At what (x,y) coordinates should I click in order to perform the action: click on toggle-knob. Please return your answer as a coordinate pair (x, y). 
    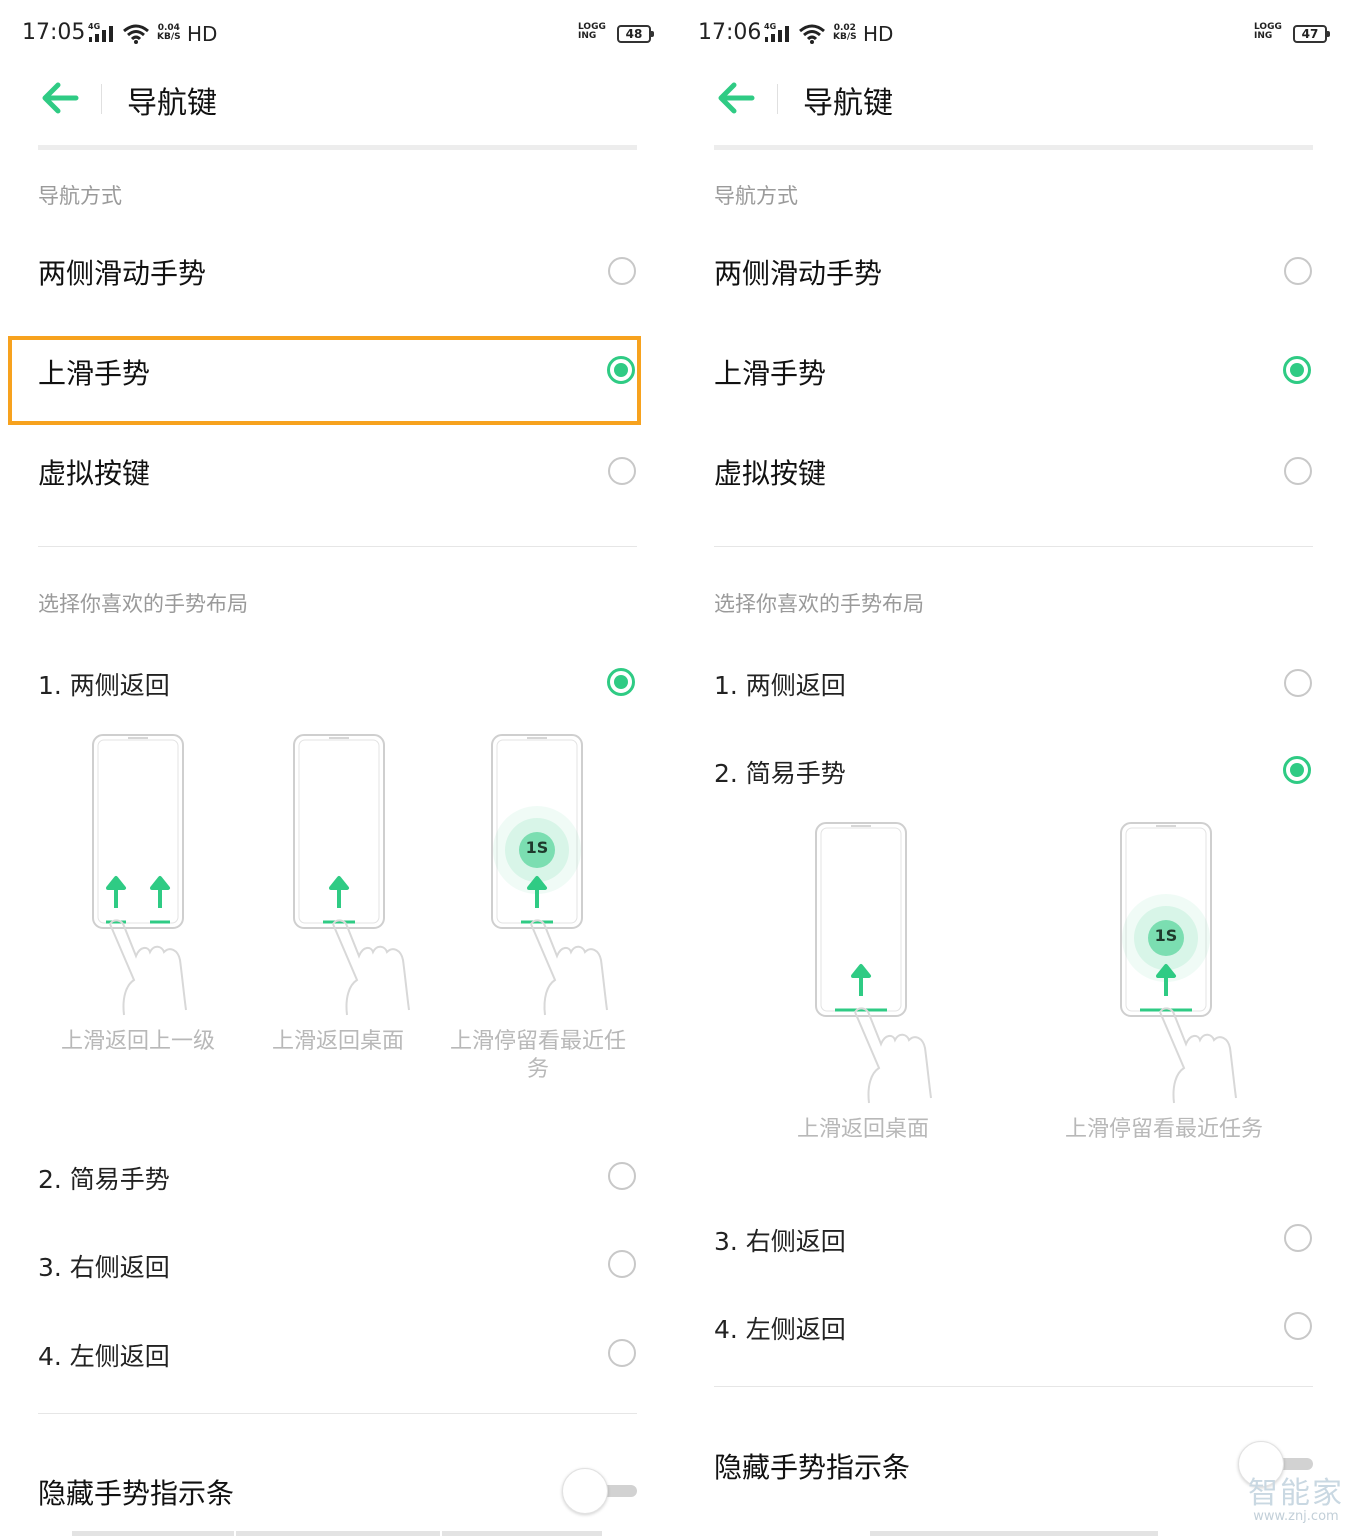
    Looking at the image, I should click on (585, 1491).